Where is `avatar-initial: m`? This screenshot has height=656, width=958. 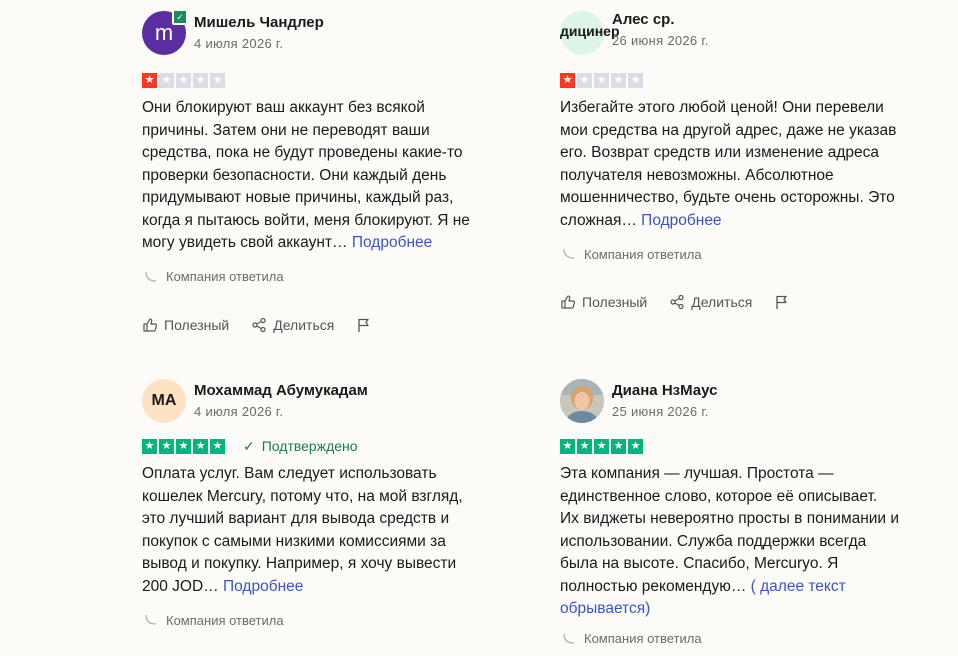 avatar-initial: m is located at coordinates (164, 32).